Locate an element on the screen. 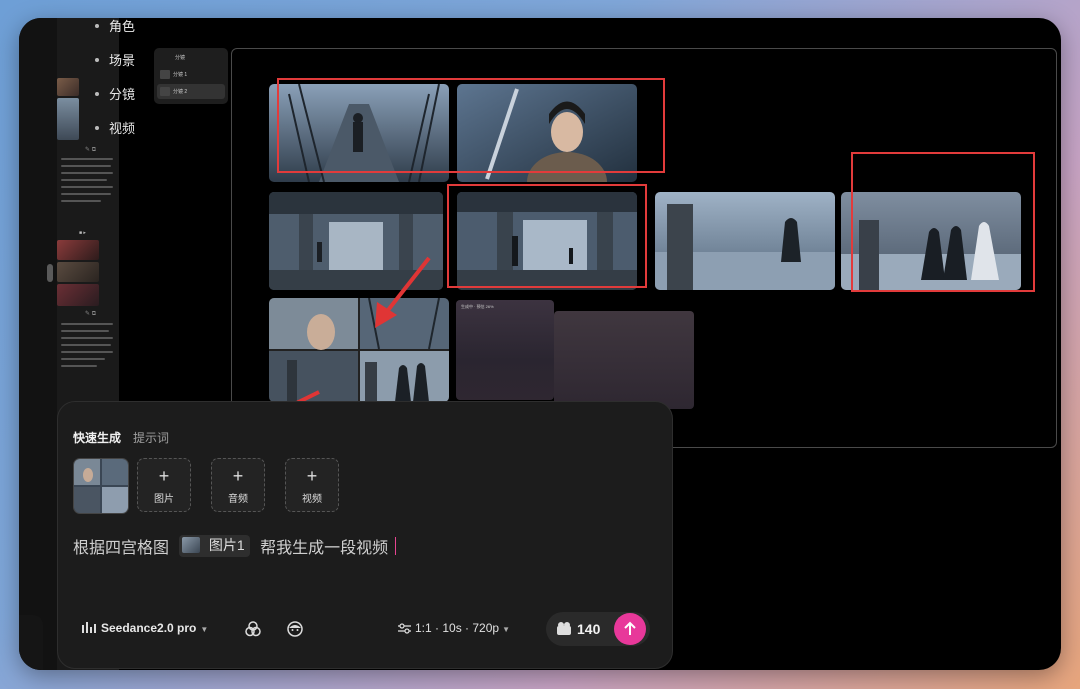 This screenshot has height=689, width=1080. step-label: 场景 is located at coordinates (122, 60).